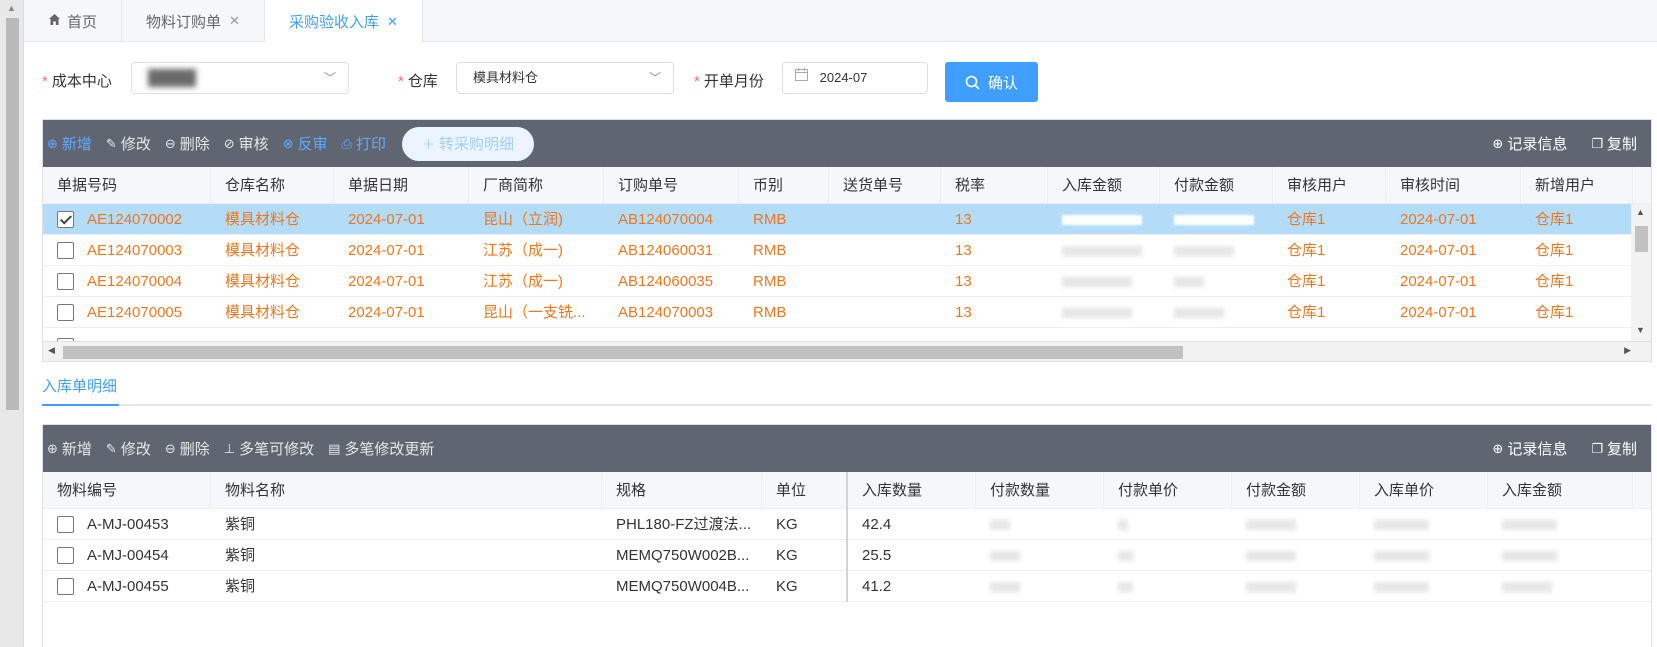 This screenshot has width=1657, height=647. What do you see at coordinates (671, 185) in the screenshot?
I see `col-header: 订购单号` at bounding box center [671, 185].